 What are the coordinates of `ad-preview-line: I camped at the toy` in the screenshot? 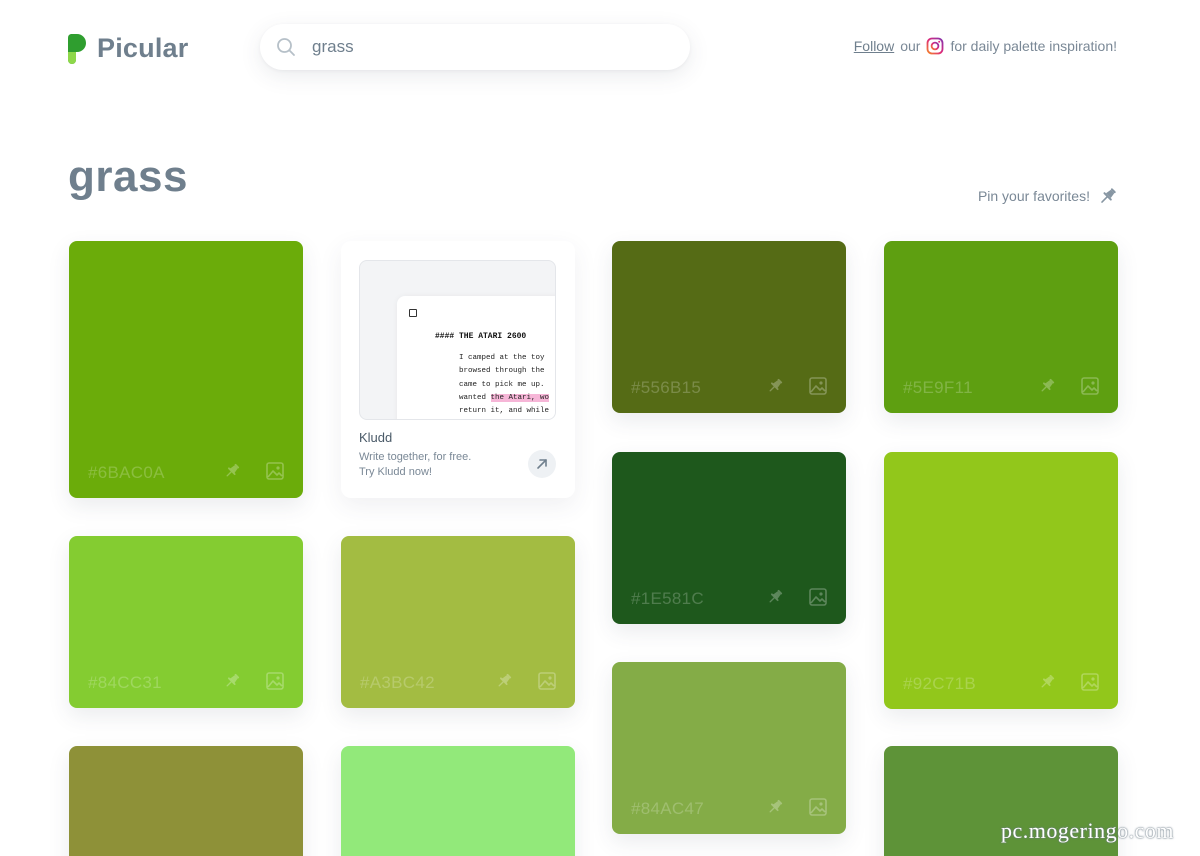 It's located at (502, 358).